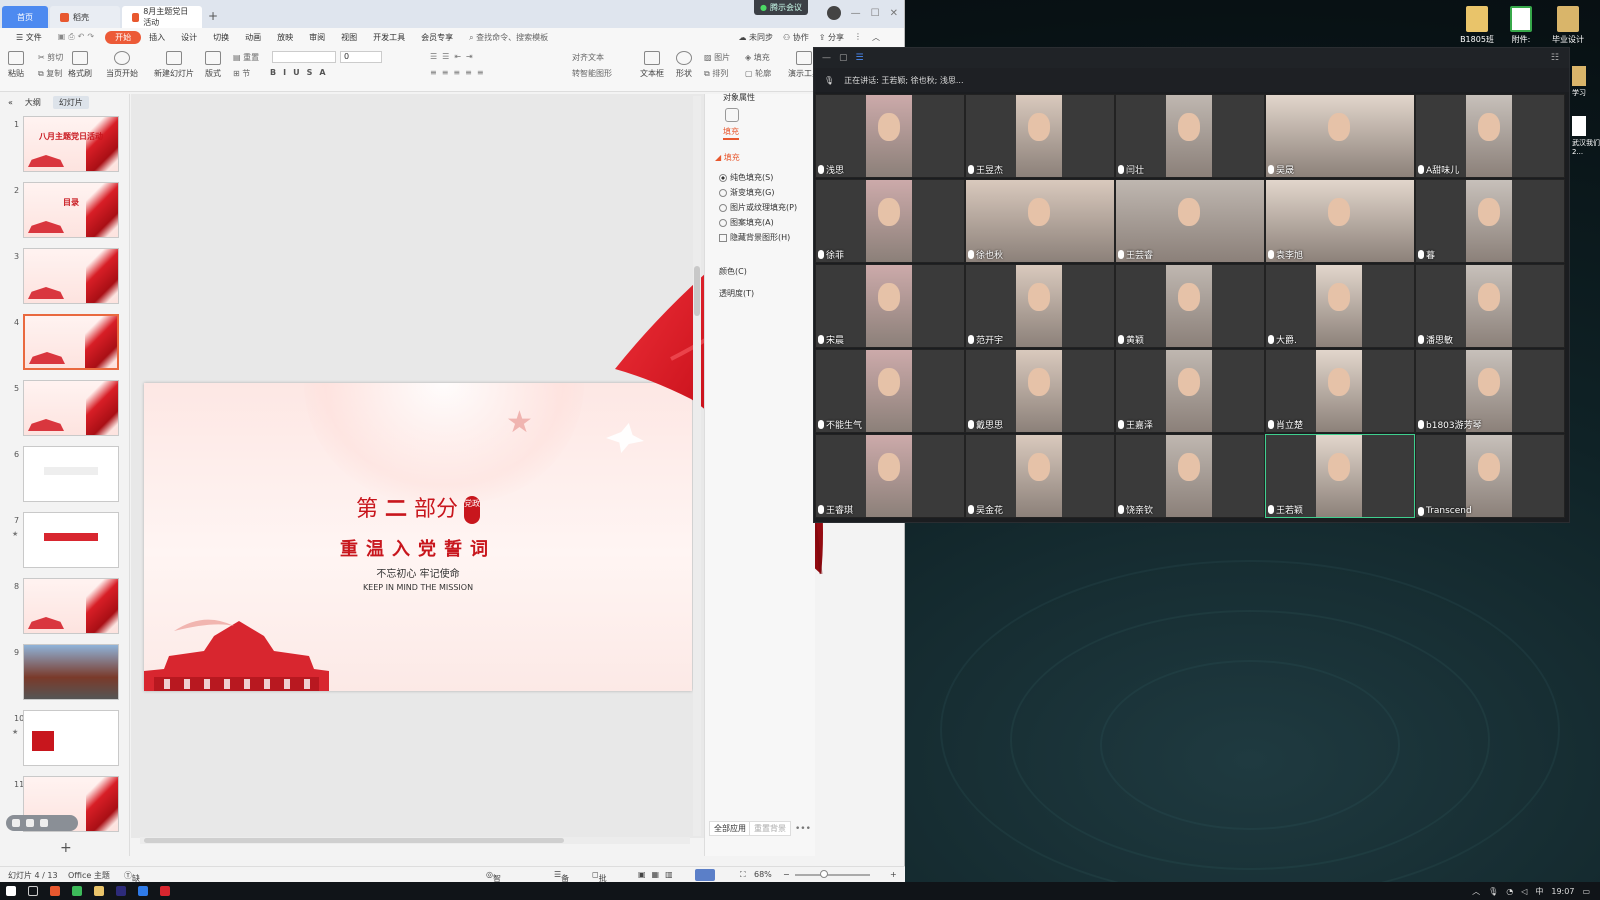  Describe the element at coordinates (1555, 58) in the screenshot. I see `layout-icon: ☷` at that location.